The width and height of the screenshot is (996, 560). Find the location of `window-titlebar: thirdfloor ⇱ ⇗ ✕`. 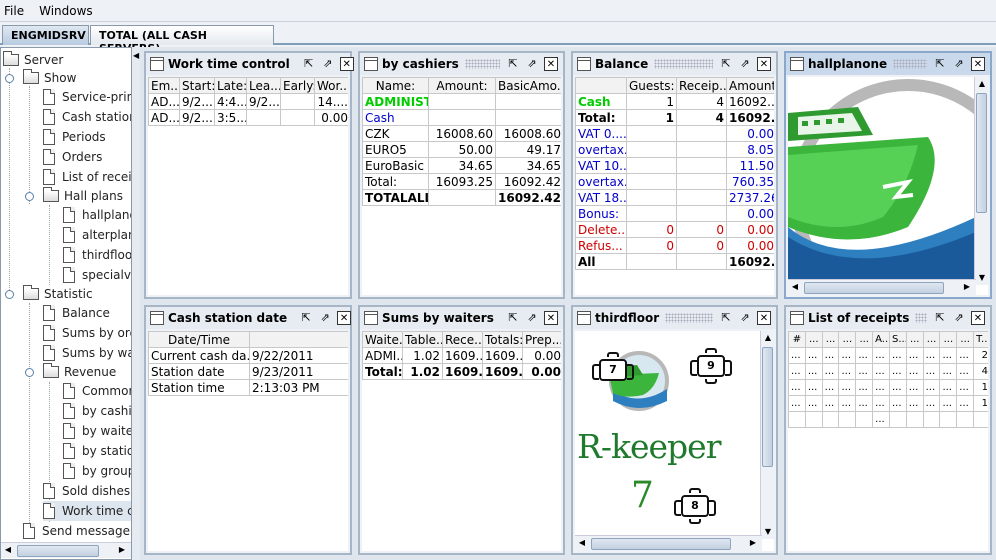

window-titlebar: thirdfloor ⇱ ⇗ ✕ is located at coordinates (674, 318).